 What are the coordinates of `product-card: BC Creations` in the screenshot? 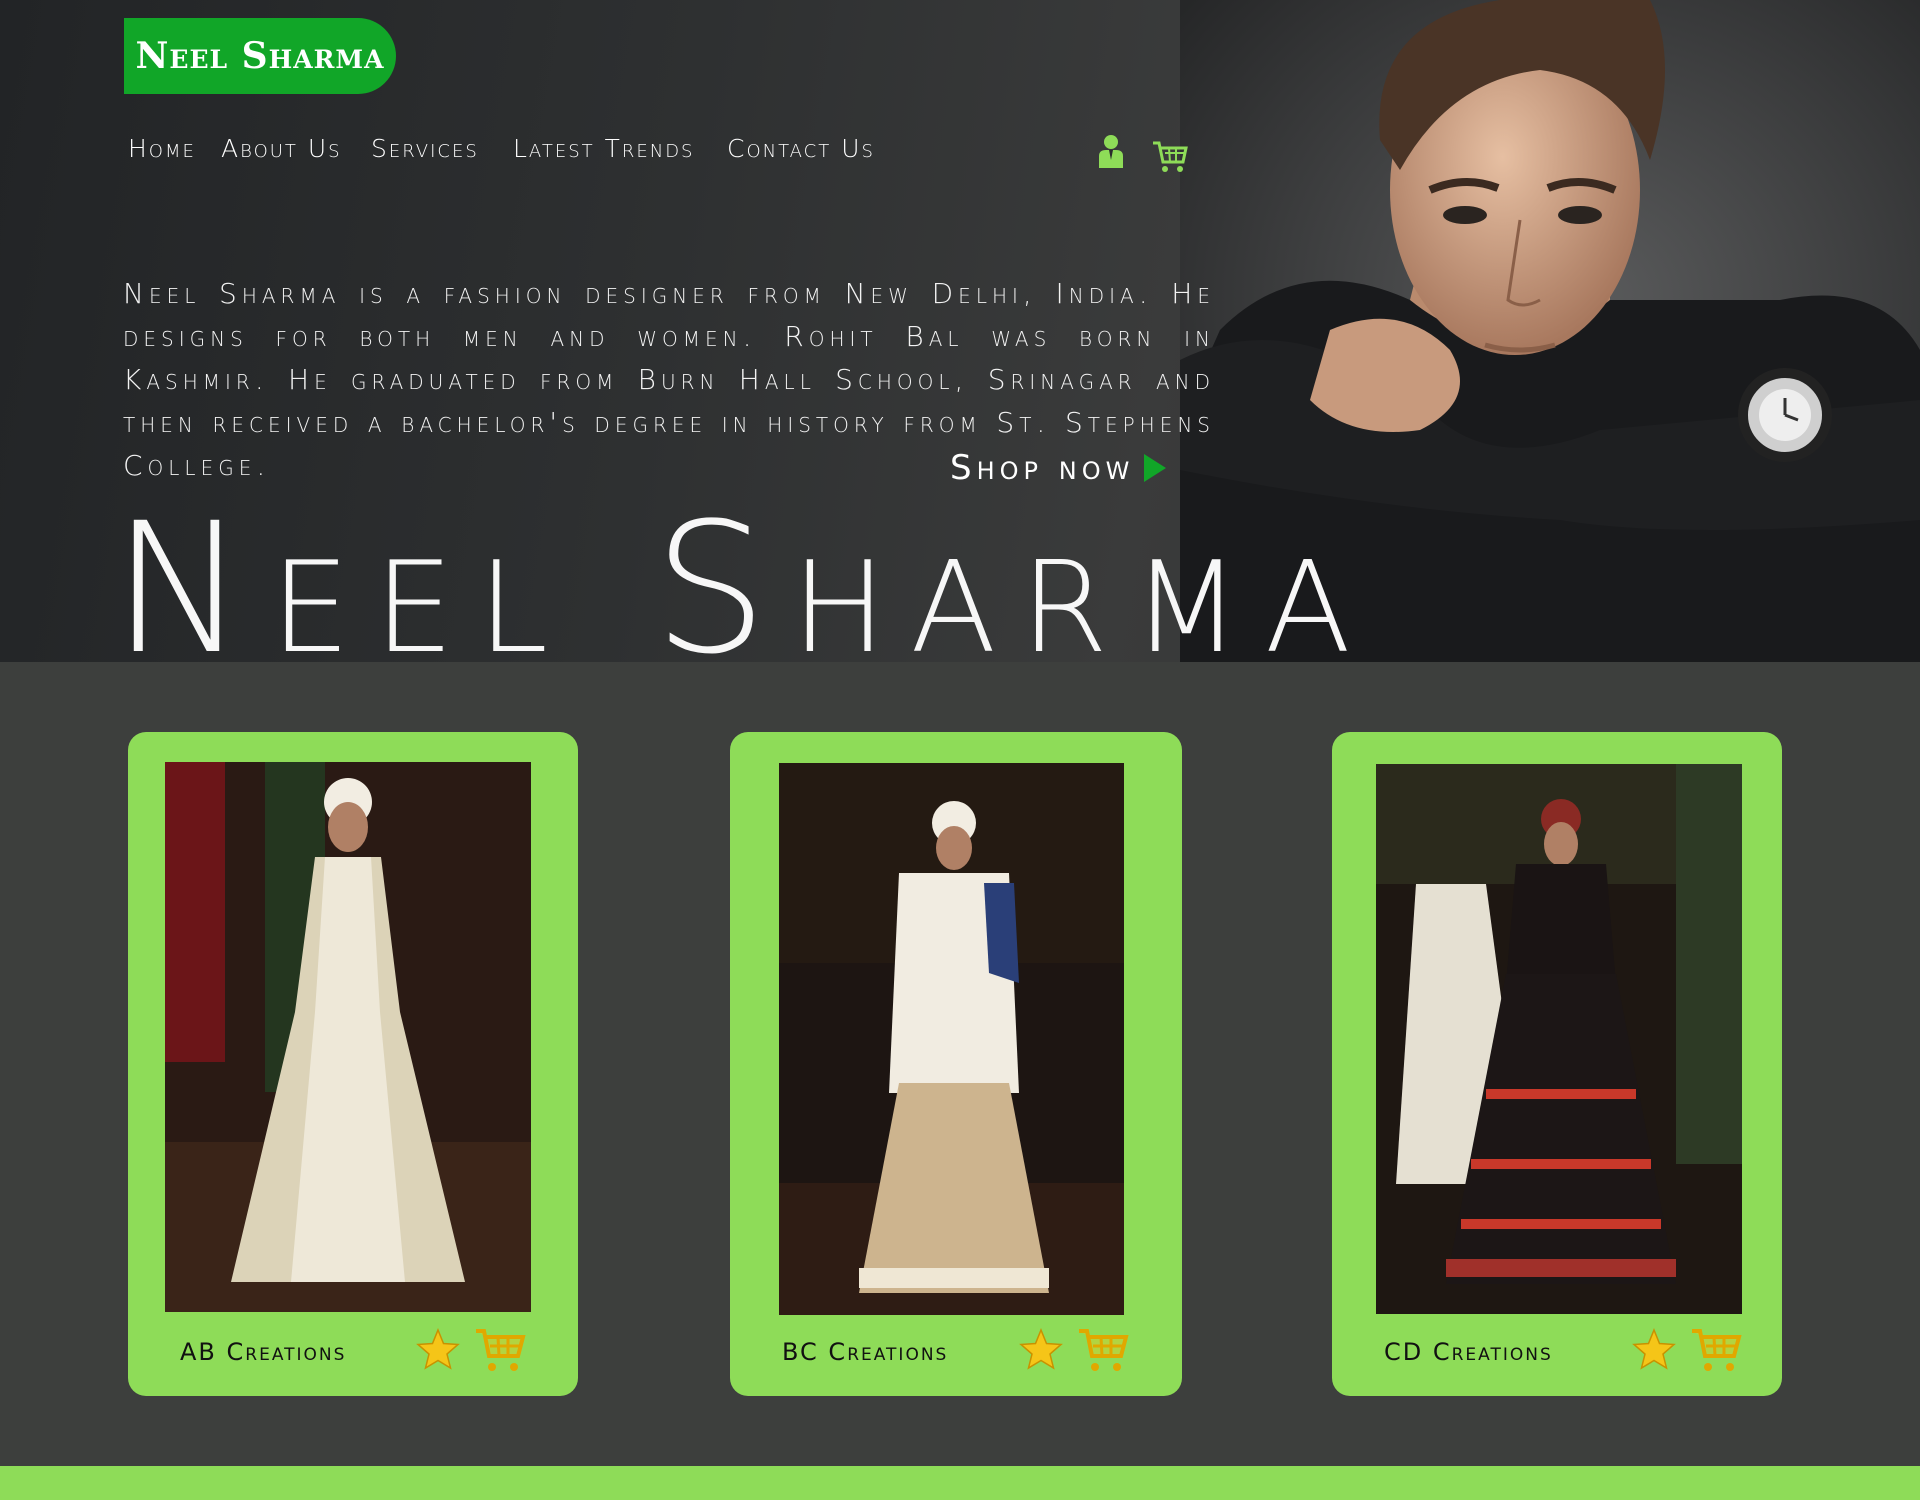 It's located at (956, 1064).